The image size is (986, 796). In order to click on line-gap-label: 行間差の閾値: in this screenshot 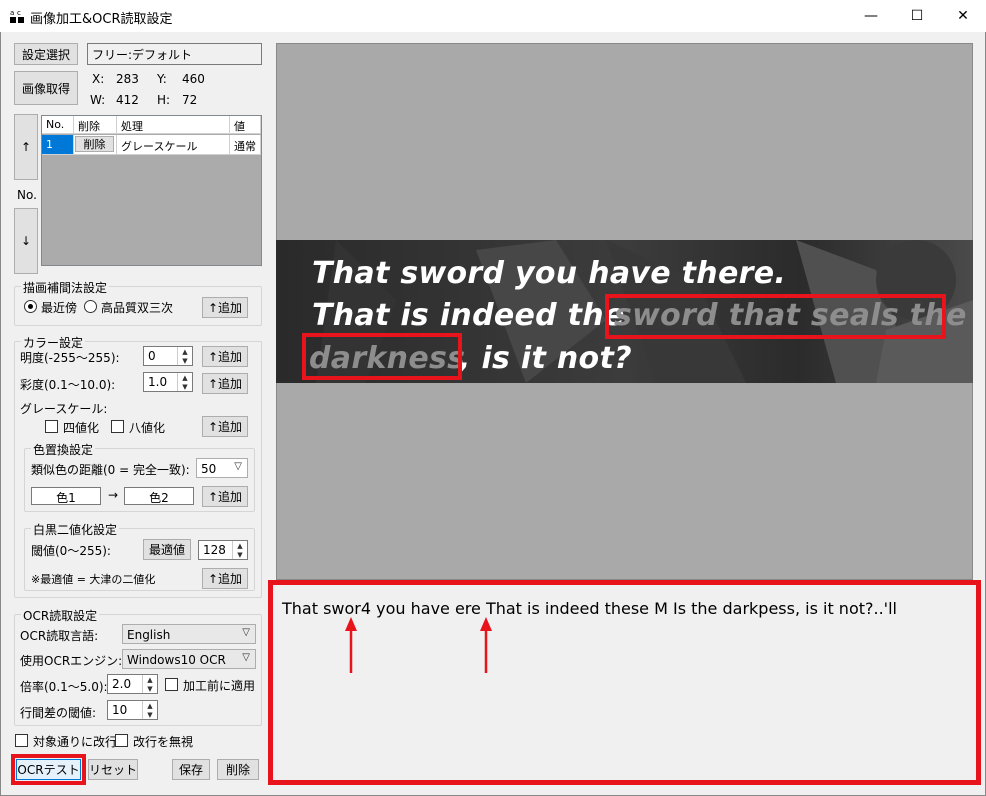, I will do `click(58, 713)`.